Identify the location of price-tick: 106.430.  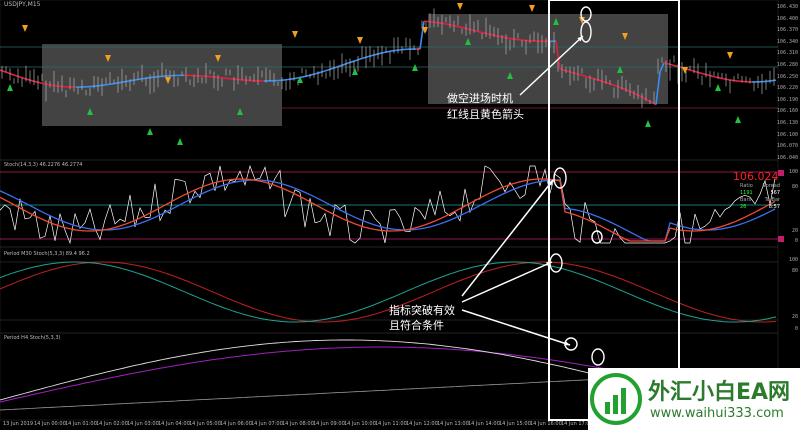
(787, 7).